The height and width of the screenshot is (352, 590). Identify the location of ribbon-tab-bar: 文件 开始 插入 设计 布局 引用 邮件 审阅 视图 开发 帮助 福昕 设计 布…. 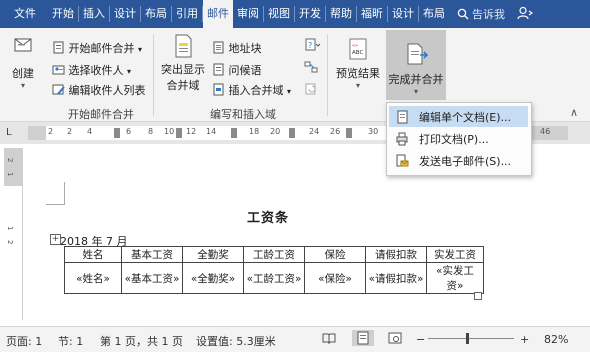
(295, 14).